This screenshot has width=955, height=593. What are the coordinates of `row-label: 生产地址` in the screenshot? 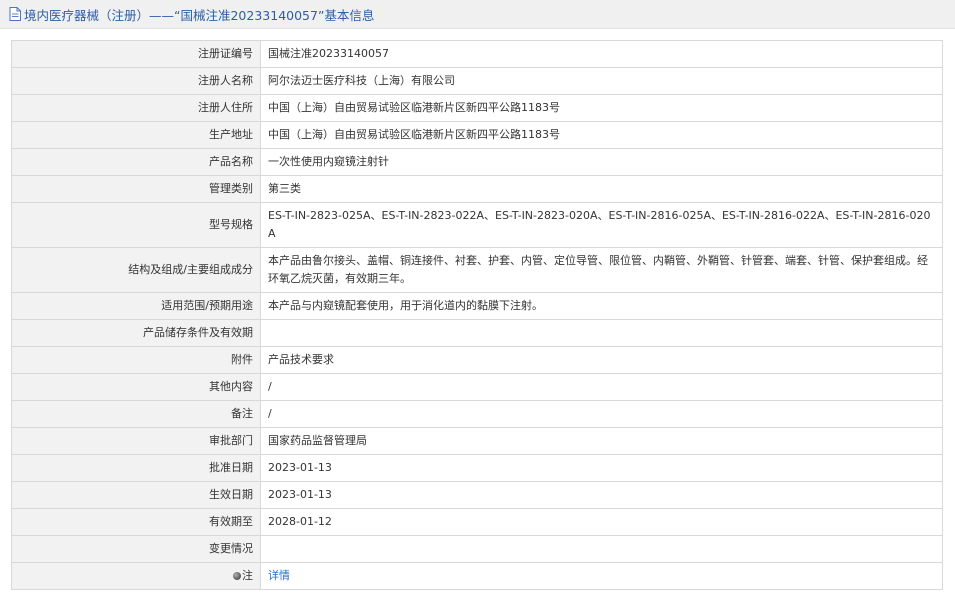 It's located at (136, 135).